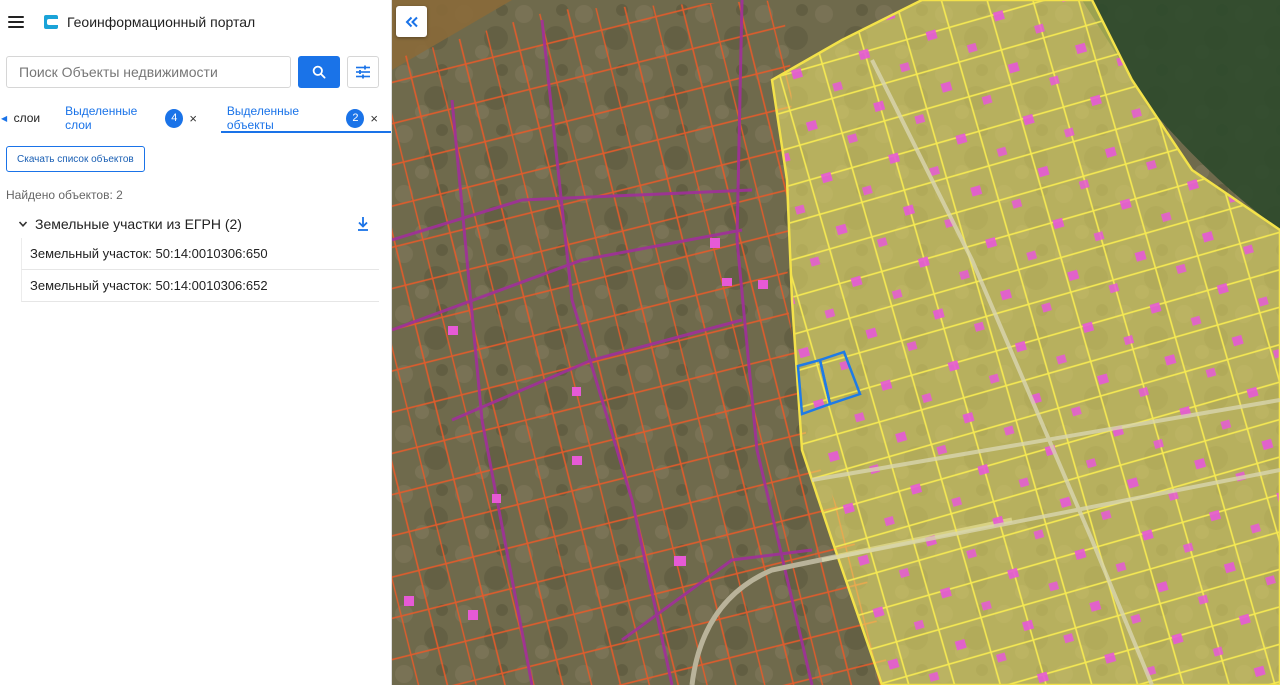 The height and width of the screenshot is (685, 1280). I want to click on selected-objects-count-badge: 2, so click(355, 118).